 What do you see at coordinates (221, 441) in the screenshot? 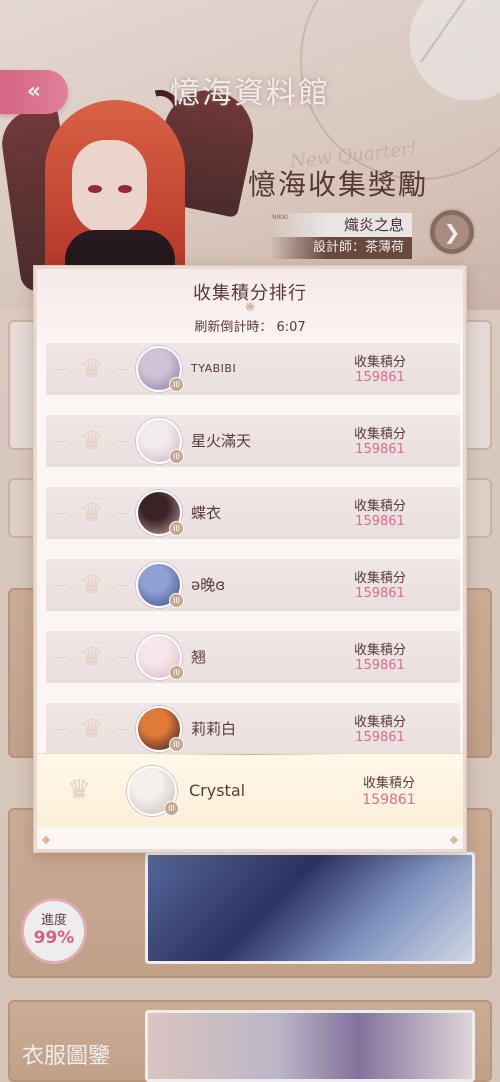
I see `player-name: 星火滿天` at bounding box center [221, 441].